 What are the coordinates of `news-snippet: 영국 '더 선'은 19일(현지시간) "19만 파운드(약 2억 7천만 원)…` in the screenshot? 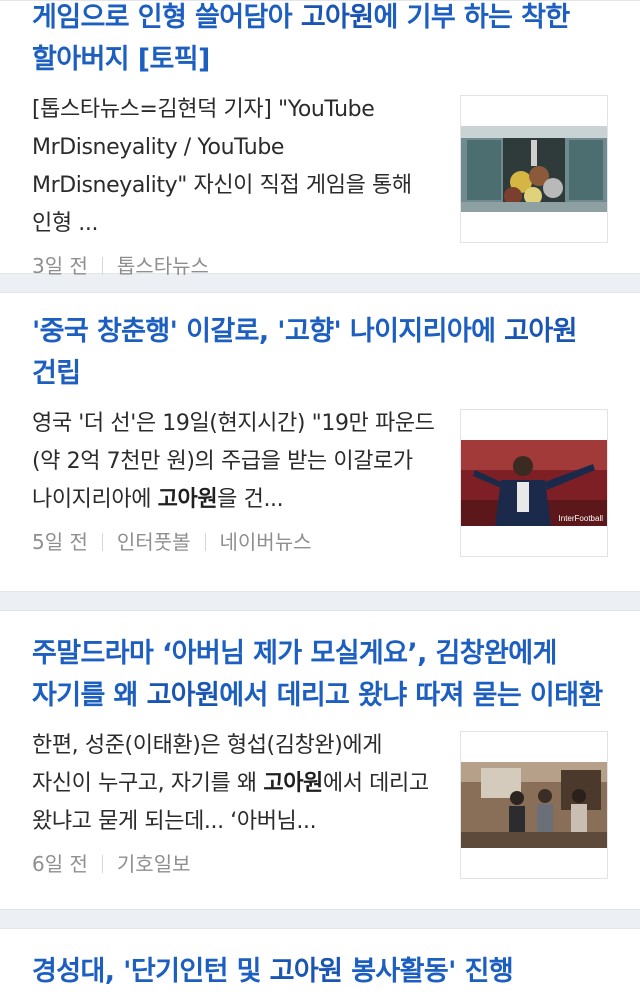 It's located at (234, 462).